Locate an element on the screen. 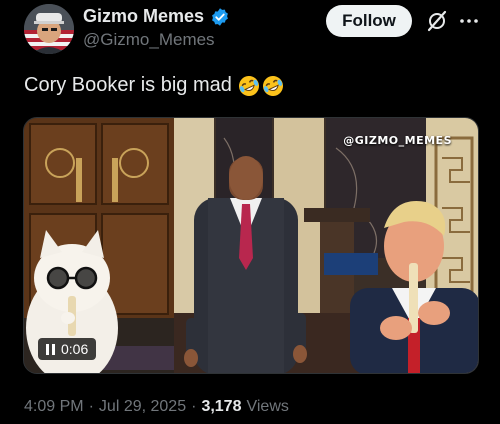 The height and width of the screenshot is (424, 500). tweet-meta: 4:09 PM · Jul 29, 2025 · 3,178 Views is located at coordinates (156, 407).